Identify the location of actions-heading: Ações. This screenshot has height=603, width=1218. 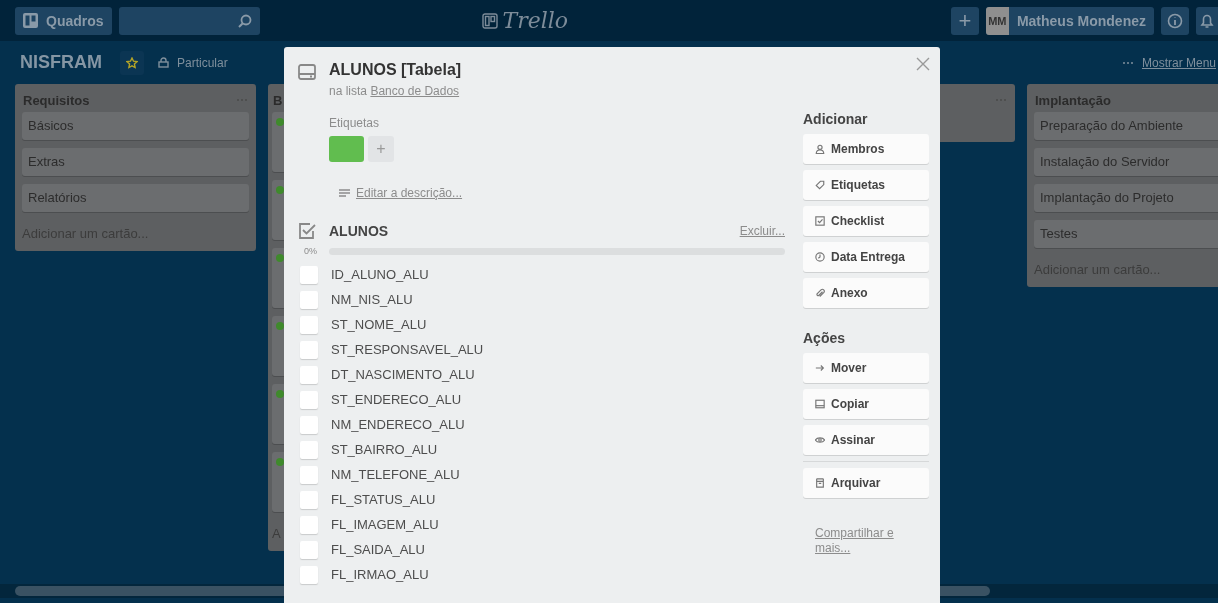
(825, 338).